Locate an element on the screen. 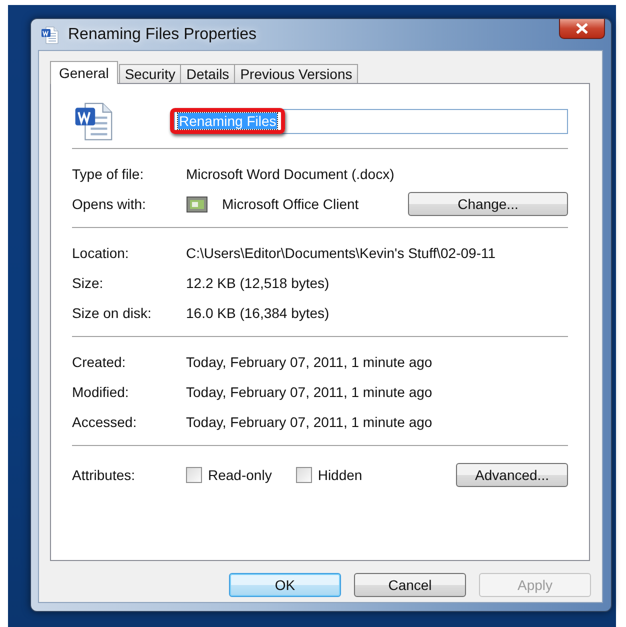  close-icon is located at coordinates (582, 28).